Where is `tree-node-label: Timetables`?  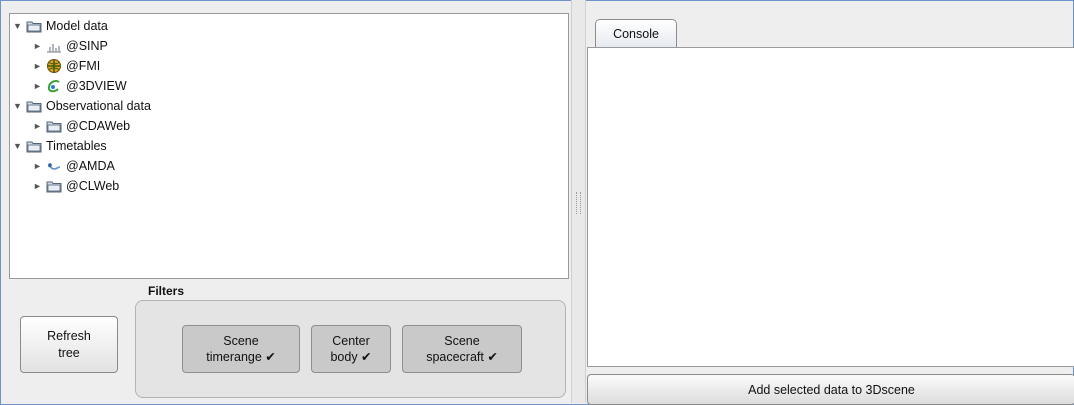
tree-node-label: Timetables is located at coordinates (76, 146).